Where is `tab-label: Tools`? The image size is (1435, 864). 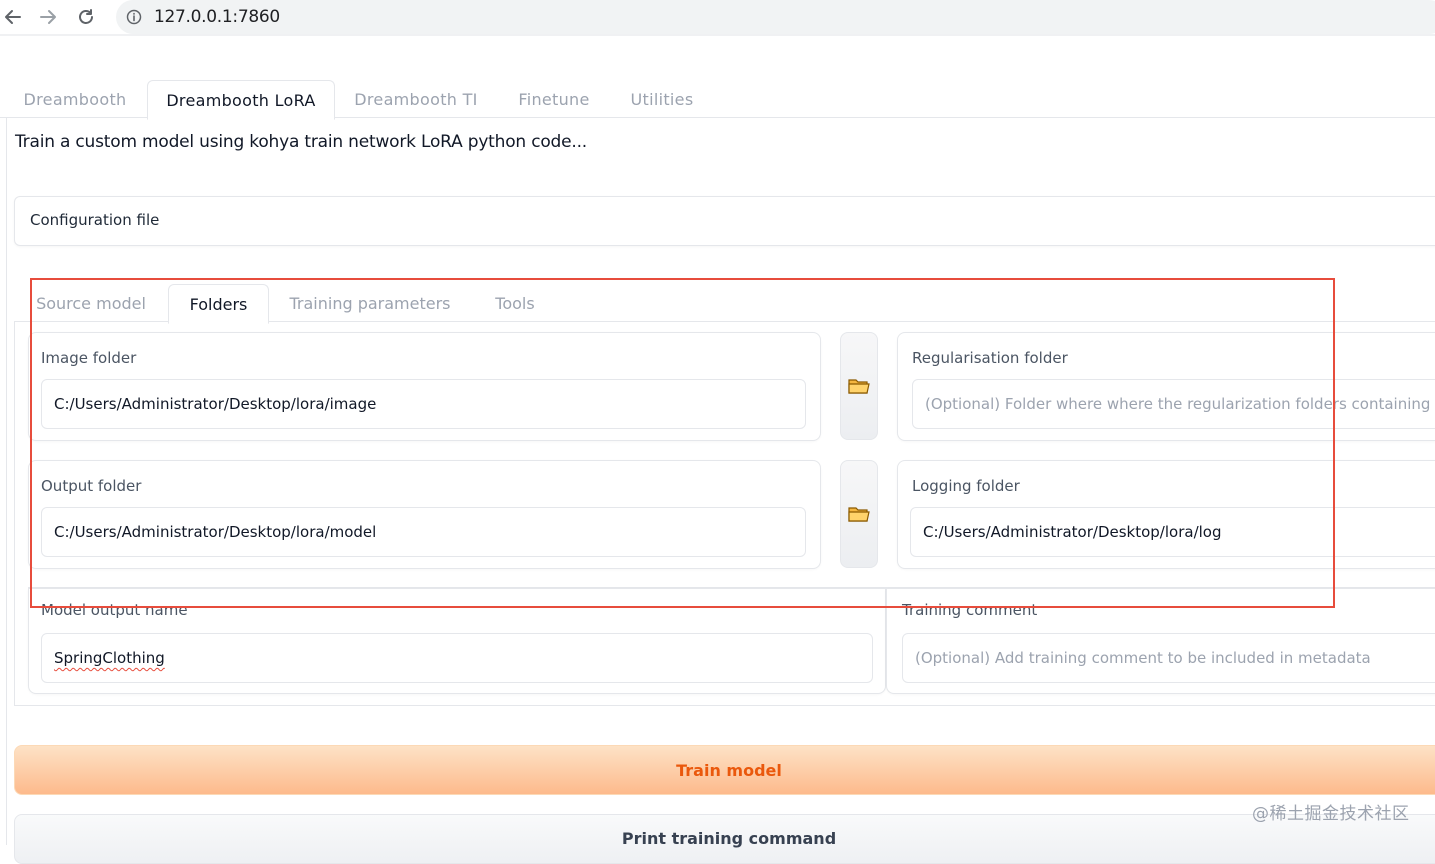
tab-label: Tools is located at coordinates (515, 303).